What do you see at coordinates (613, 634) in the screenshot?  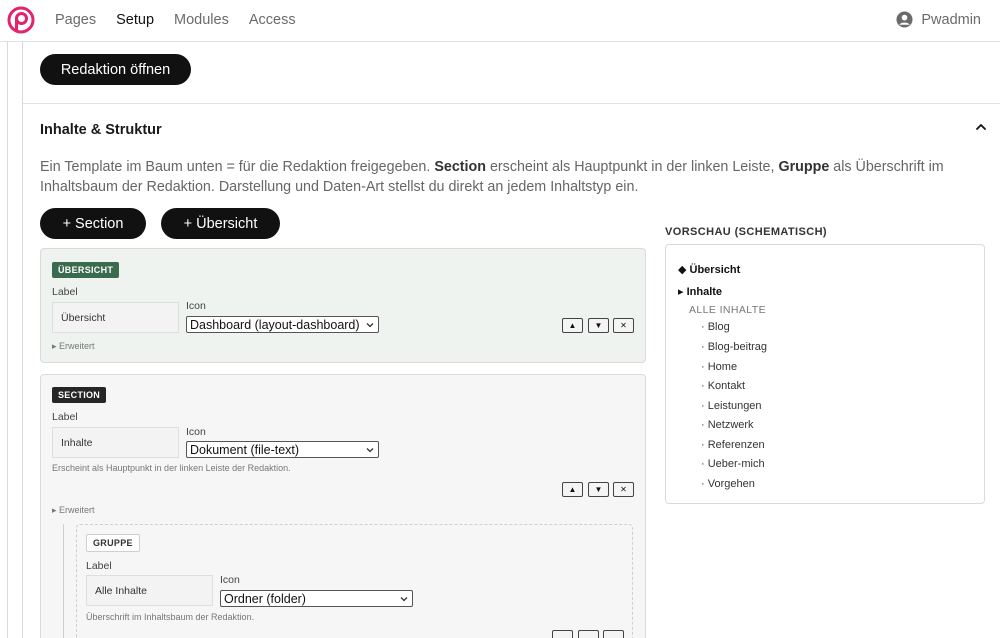 I see `remove-button` at bounding box center [613, 634].